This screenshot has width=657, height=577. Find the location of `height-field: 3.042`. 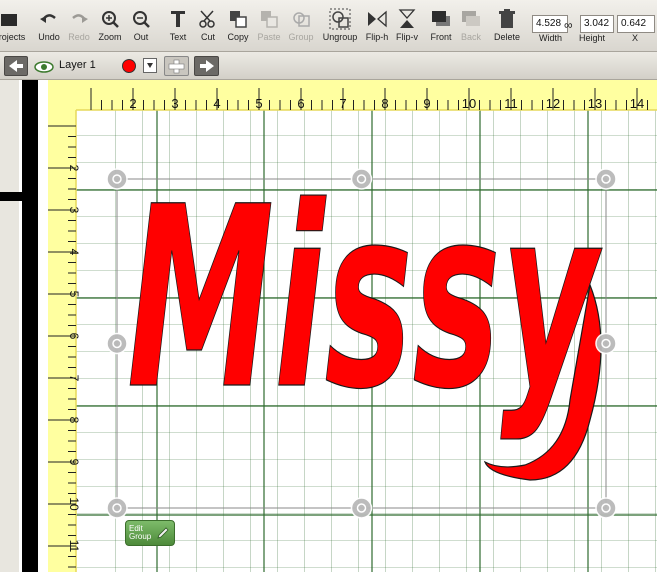

height-field: 3.042 is located at coordinates (597, 24).